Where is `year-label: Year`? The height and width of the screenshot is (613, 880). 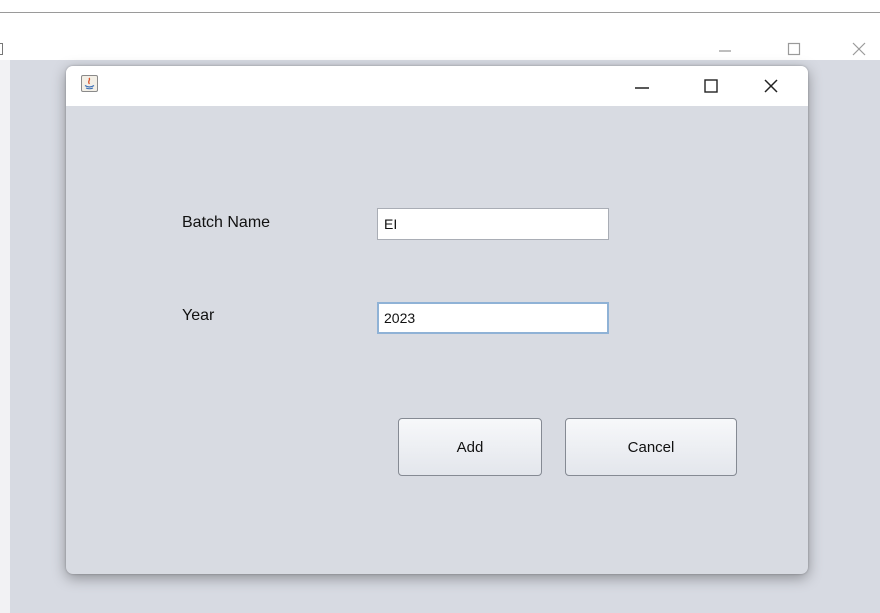 year-label: Year is located at coordinates (198, 315).